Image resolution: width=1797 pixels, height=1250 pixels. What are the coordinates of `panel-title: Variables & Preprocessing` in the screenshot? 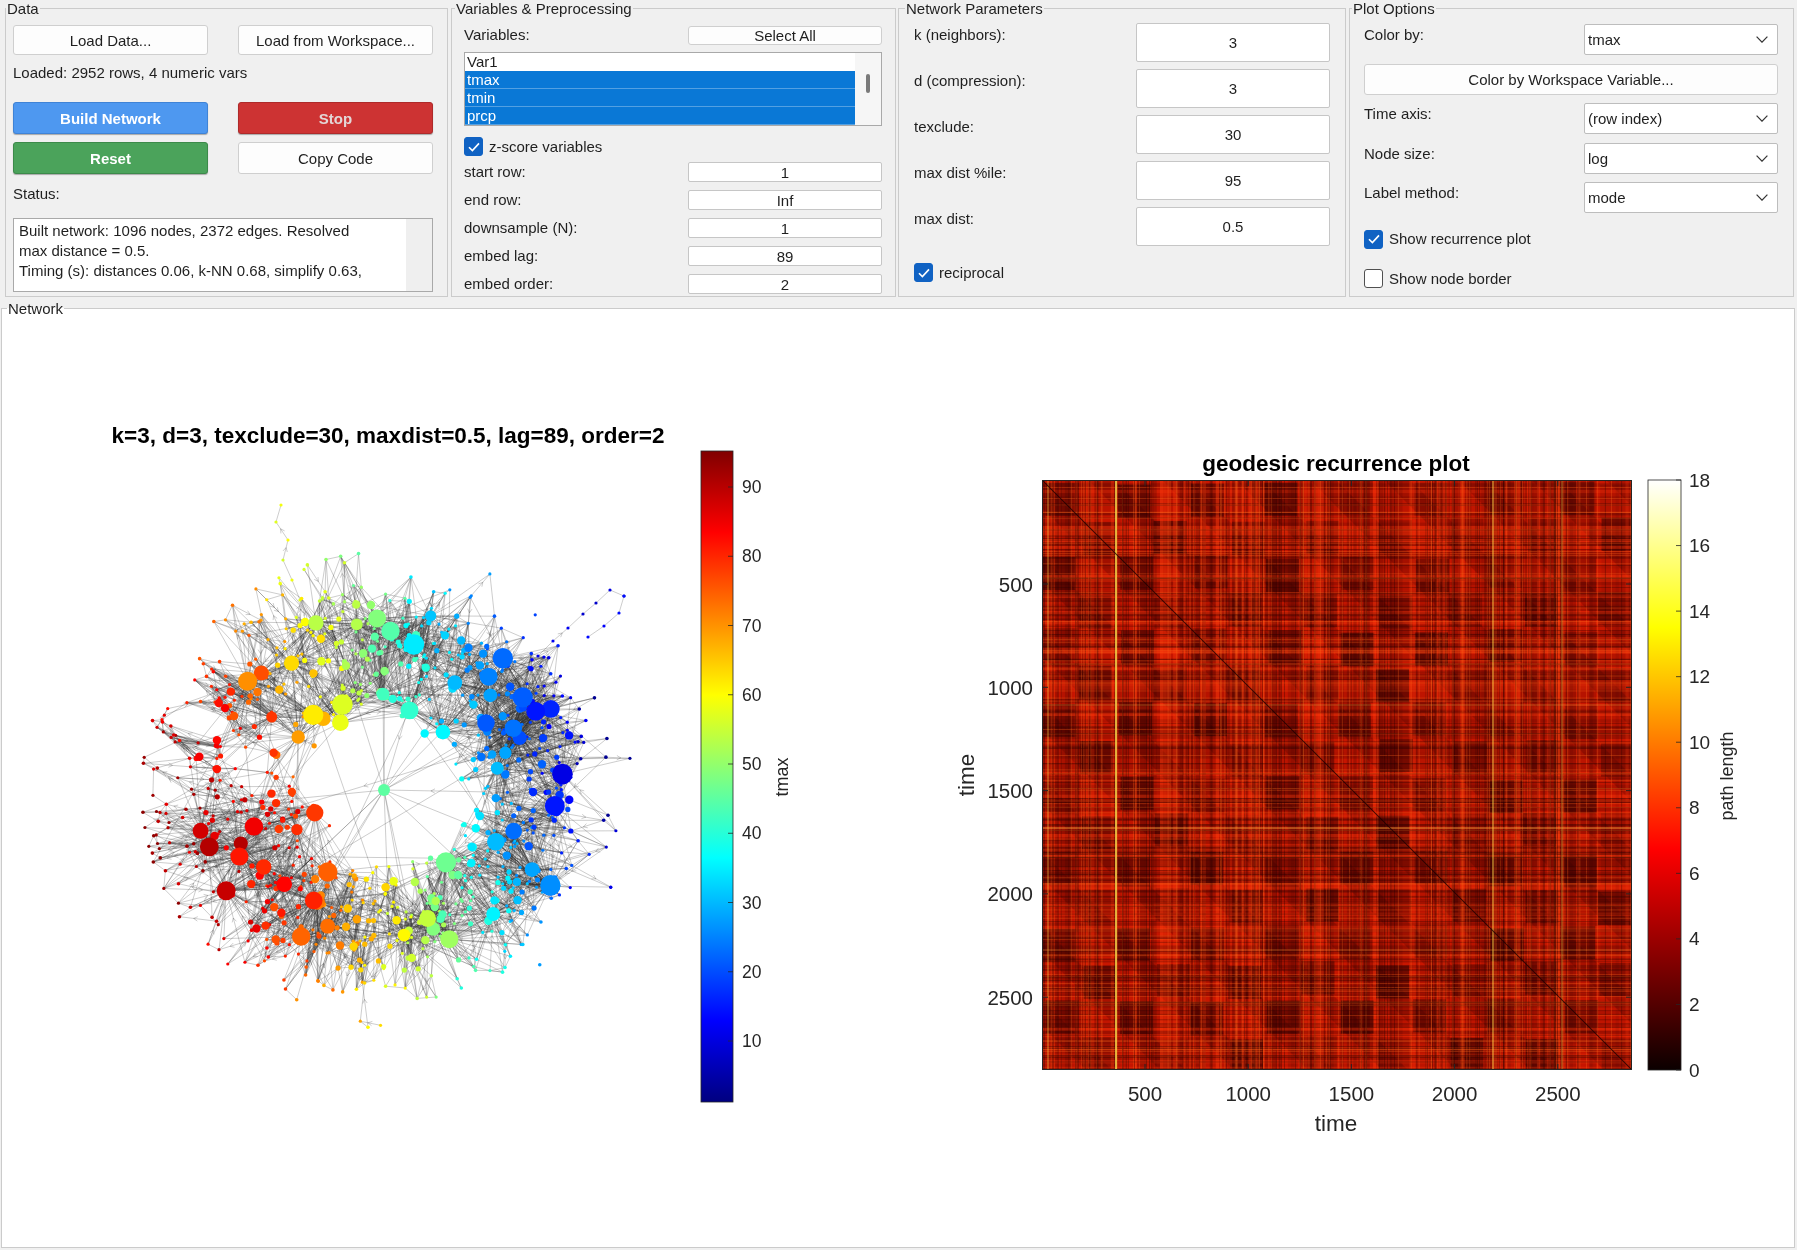 It's located at (544, 8).